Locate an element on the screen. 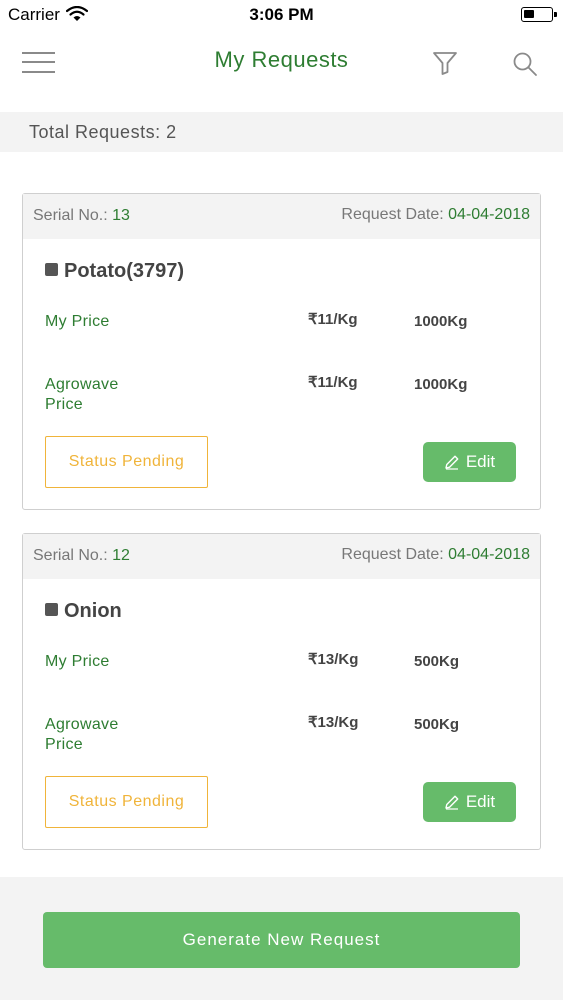  filter-icon is located at coordinates (445, 65).